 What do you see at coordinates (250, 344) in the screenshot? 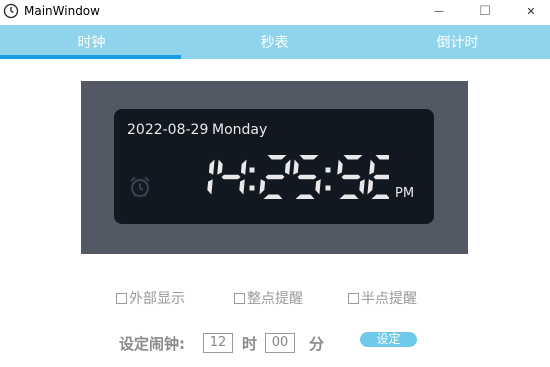
I see `hour-unit-label: 时` at bounding box center [250, 344].